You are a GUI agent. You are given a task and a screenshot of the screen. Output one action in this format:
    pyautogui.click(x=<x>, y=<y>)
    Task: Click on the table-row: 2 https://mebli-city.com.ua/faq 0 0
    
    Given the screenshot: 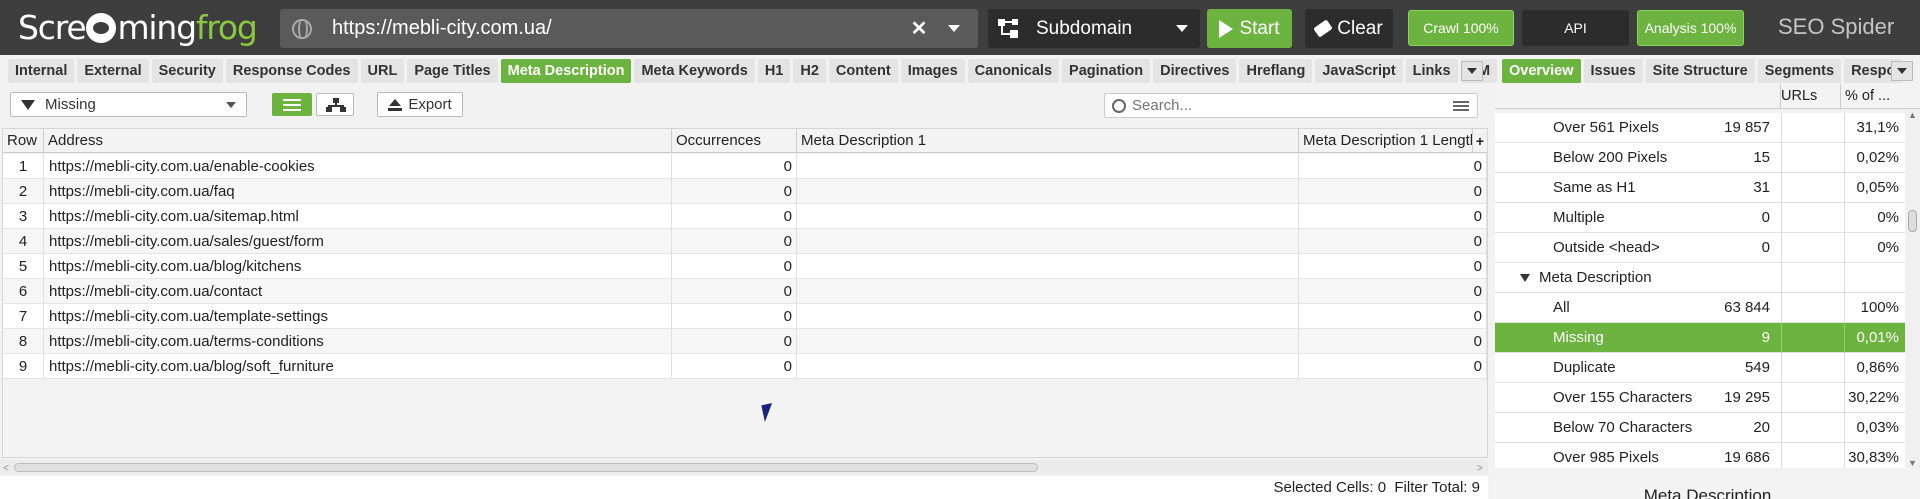 What is the action you would take?
    pyautogui.click(x=745, y=191)
    